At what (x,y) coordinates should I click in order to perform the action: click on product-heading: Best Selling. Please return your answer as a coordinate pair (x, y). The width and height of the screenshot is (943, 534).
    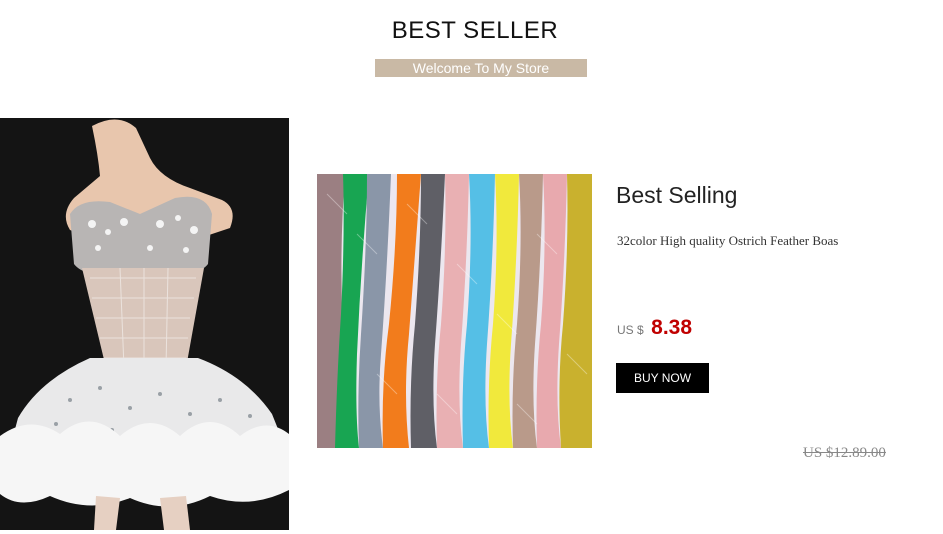
    Looking at the image, I should click on (677, 195).